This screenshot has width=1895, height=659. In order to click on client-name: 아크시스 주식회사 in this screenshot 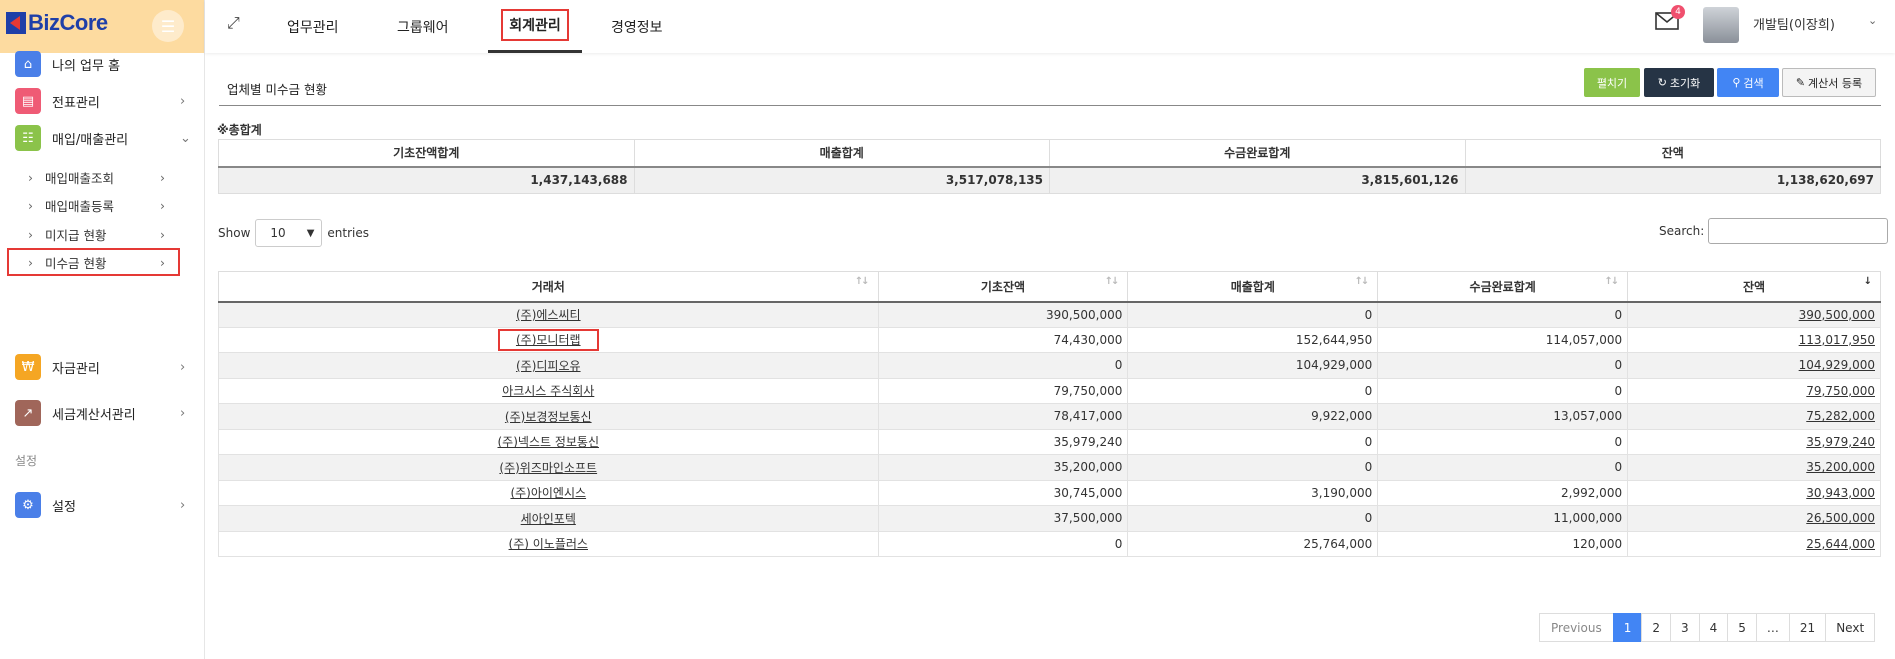, I will do `click(548, 391)`.